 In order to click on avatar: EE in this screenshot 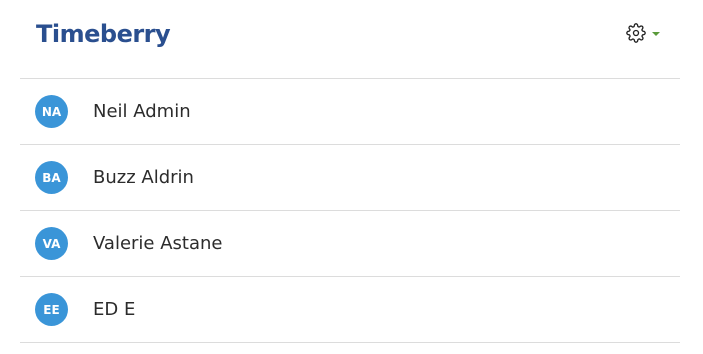, I will do `click(51, 309)`.